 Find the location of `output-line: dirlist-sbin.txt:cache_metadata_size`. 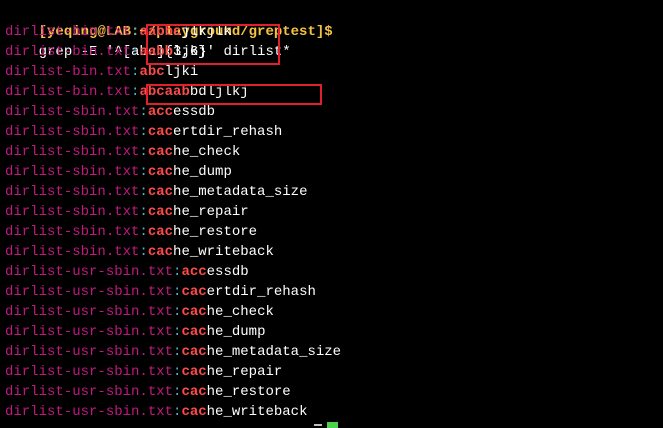

output-line: dirlist-sbin.txt:cache_metadata_size is located at coordinates (156, 192).